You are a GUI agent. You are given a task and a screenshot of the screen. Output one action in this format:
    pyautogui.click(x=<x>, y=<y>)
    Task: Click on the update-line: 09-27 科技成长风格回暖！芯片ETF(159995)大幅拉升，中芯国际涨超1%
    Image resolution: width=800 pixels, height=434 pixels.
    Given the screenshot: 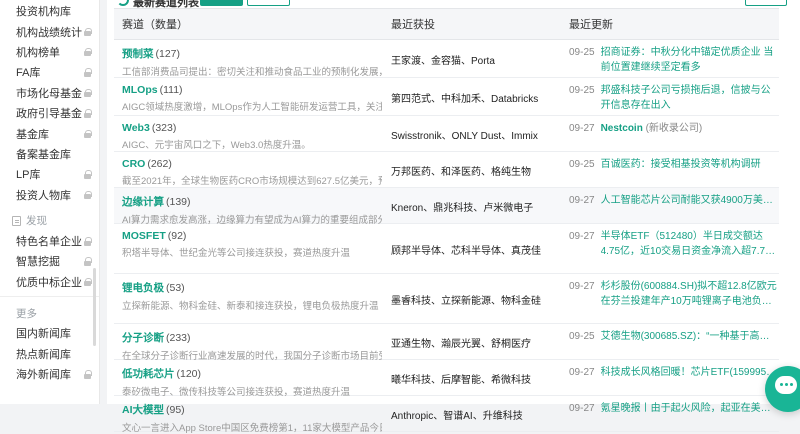 What is the action you would take?
    pyautogui.click(x=674, y=373)
    